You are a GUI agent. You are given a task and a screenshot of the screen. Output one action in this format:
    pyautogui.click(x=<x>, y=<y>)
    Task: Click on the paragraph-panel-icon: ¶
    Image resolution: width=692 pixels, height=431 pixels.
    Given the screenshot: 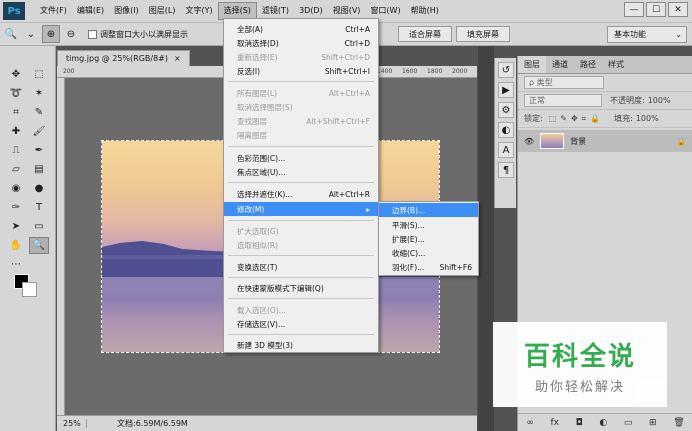 What is the action you would take?
    pyautogui.click(x=506, y=170)
    